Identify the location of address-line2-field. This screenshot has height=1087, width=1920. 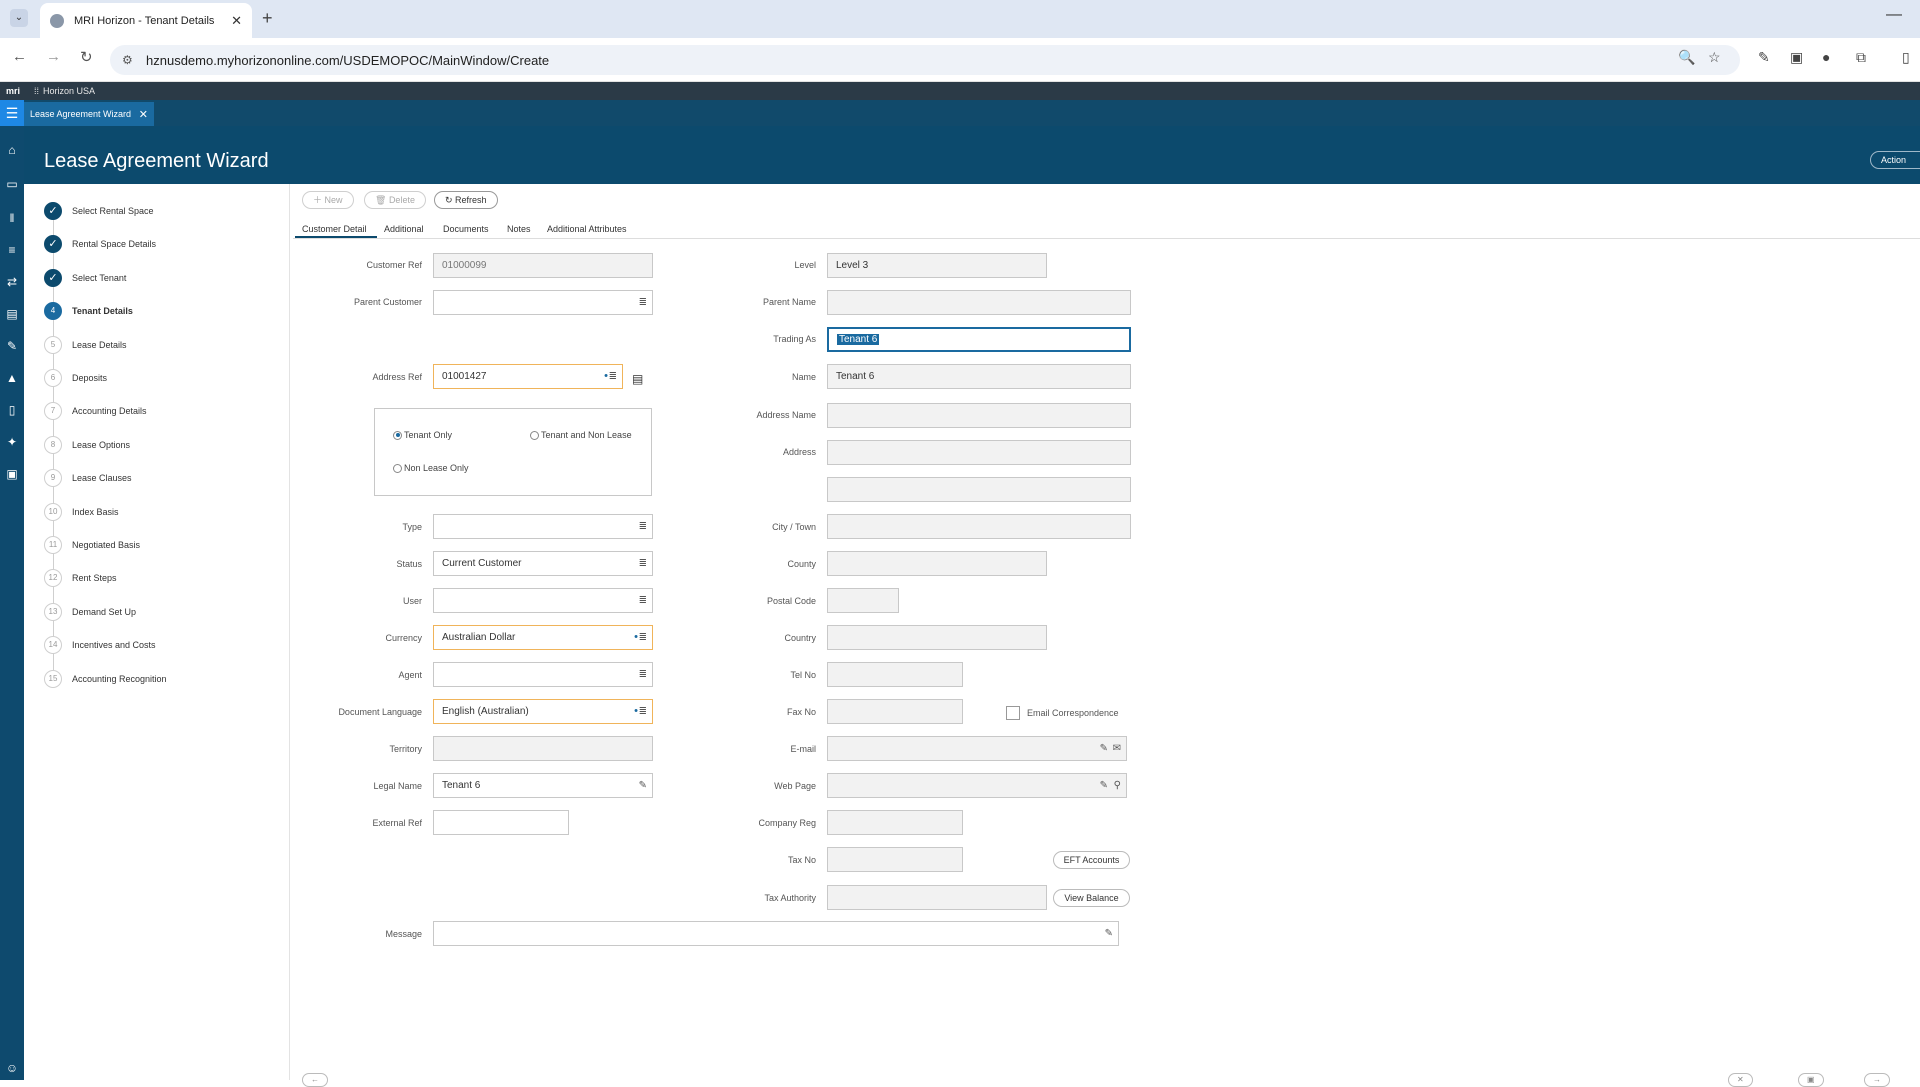
(979, 489).